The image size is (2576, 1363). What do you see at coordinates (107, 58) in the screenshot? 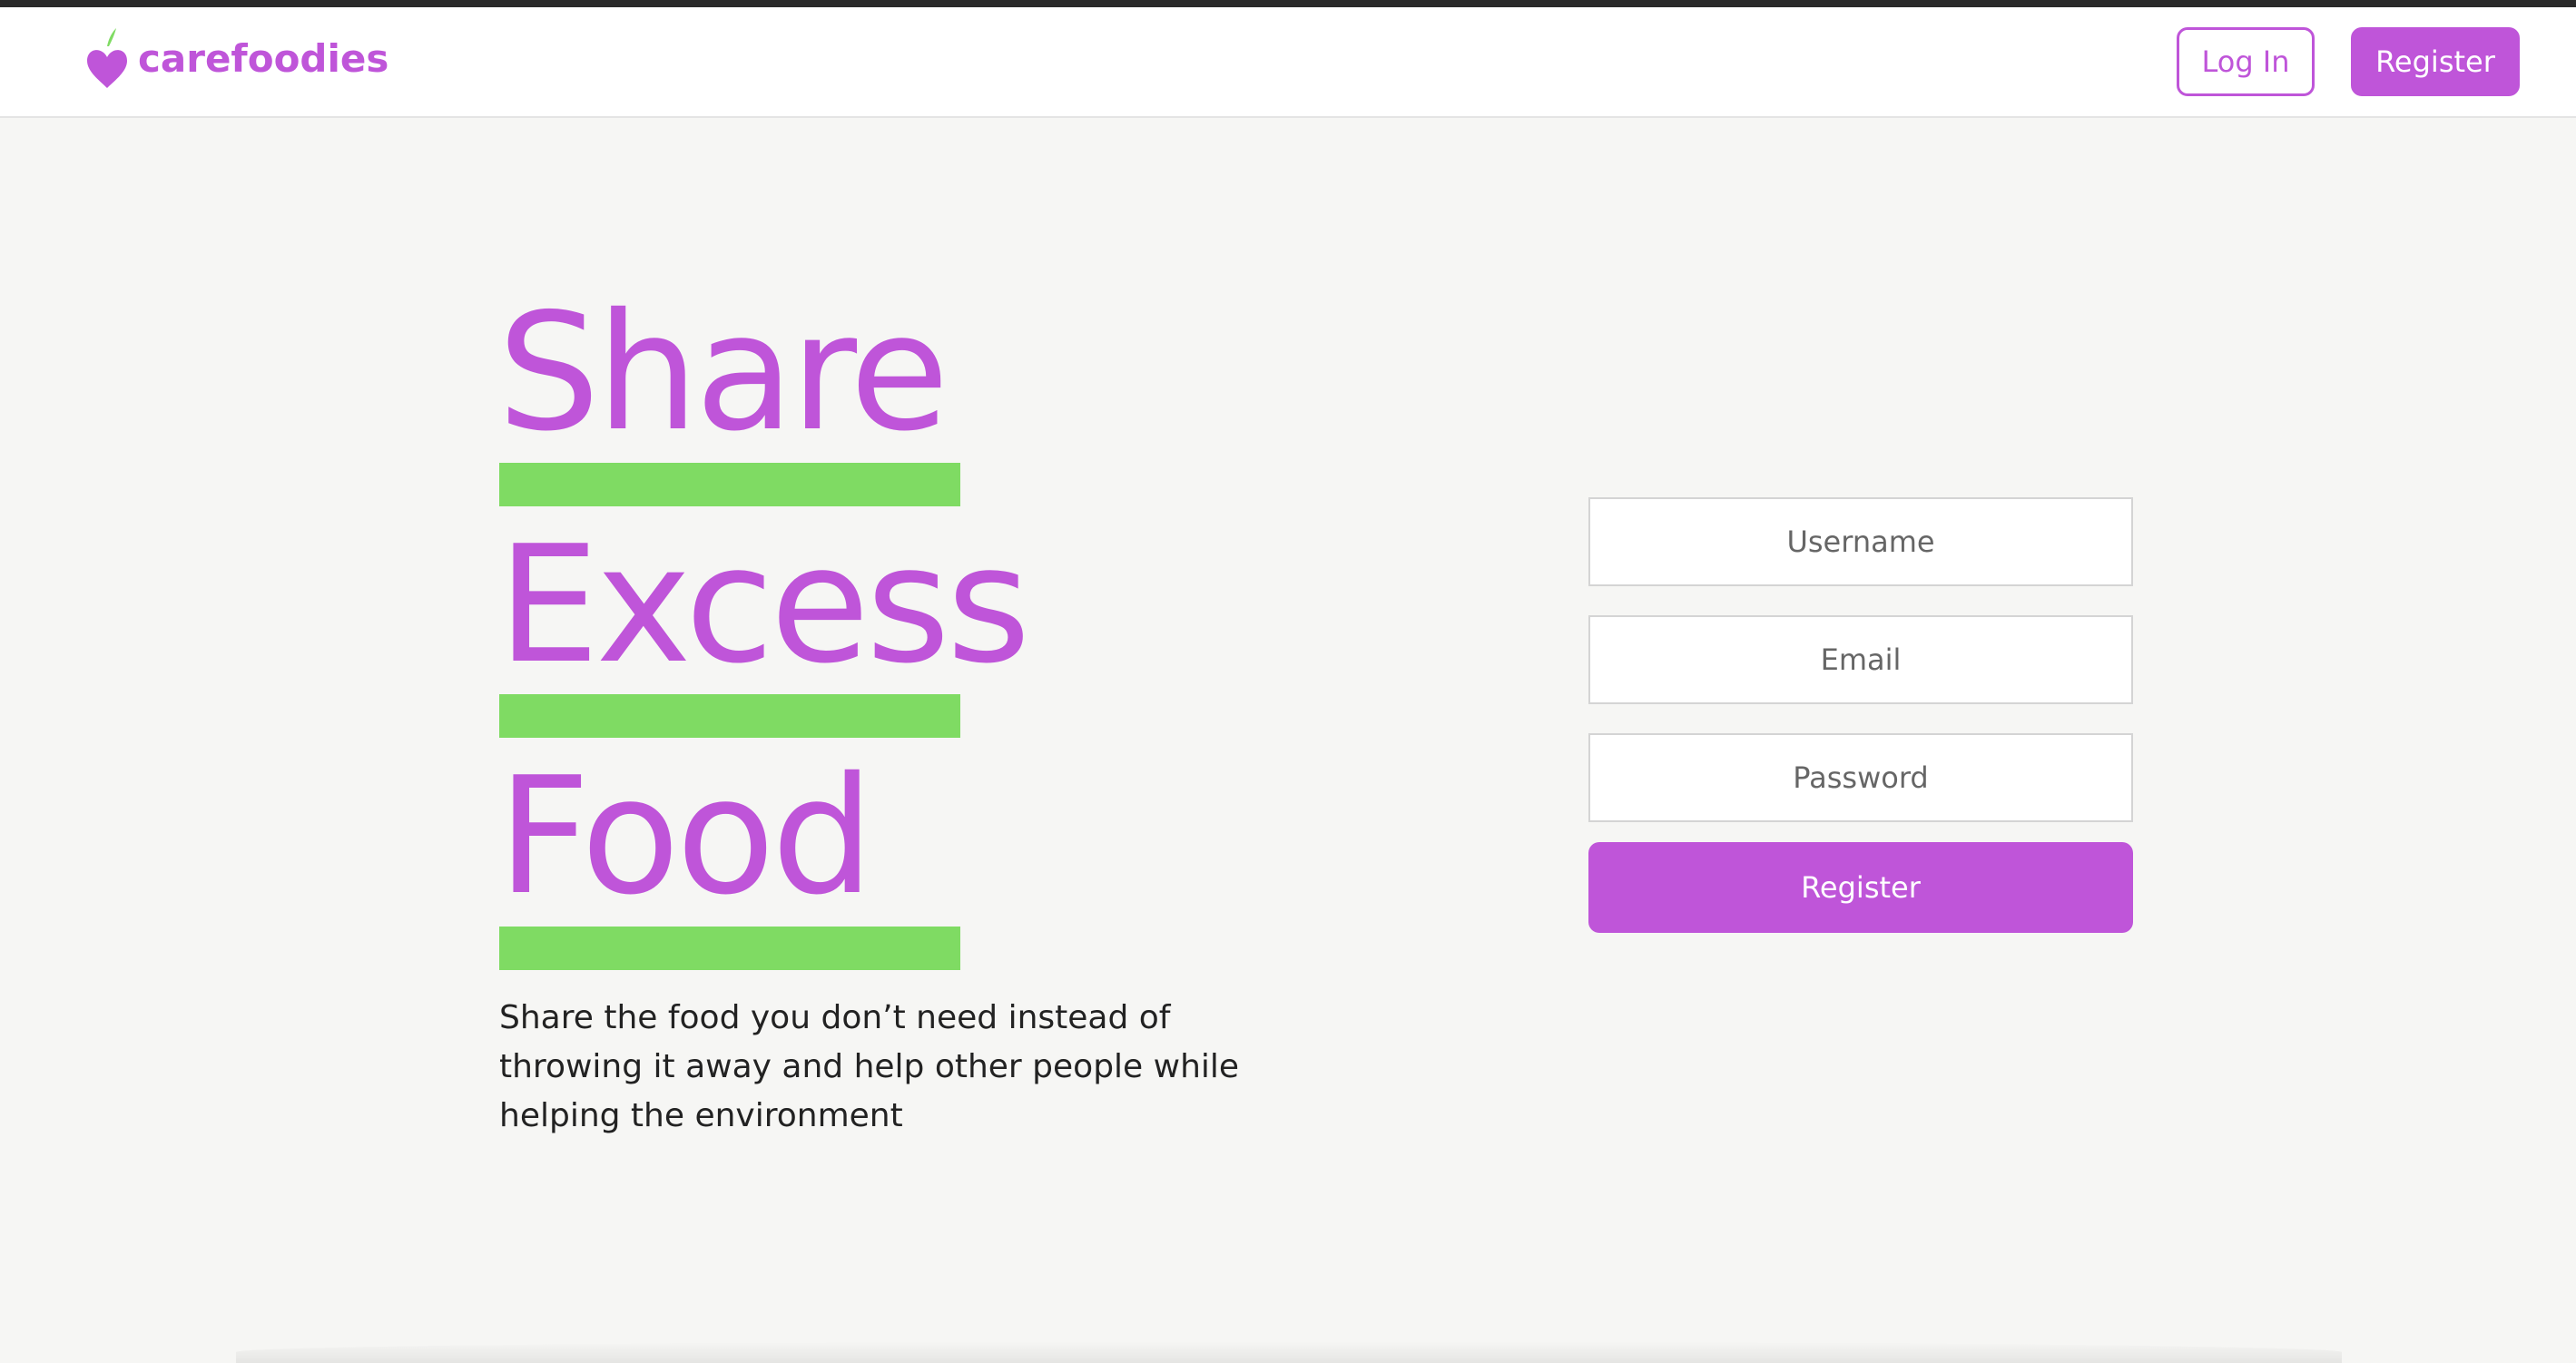
I see `heart-apple-icon` at bounding box center [107, 58].